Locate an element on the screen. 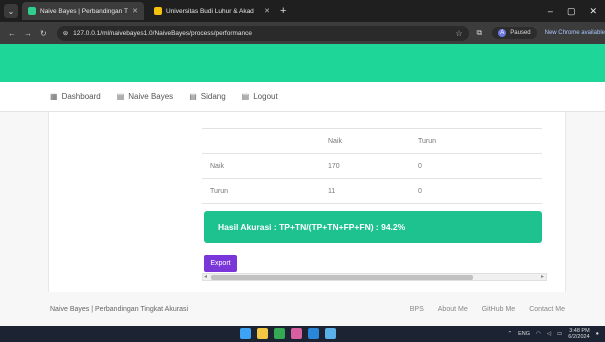 Image resolution: width=605 pixels, height=342 pixels. site-info-icon: ⊜ is located at coordinates (65, 33).